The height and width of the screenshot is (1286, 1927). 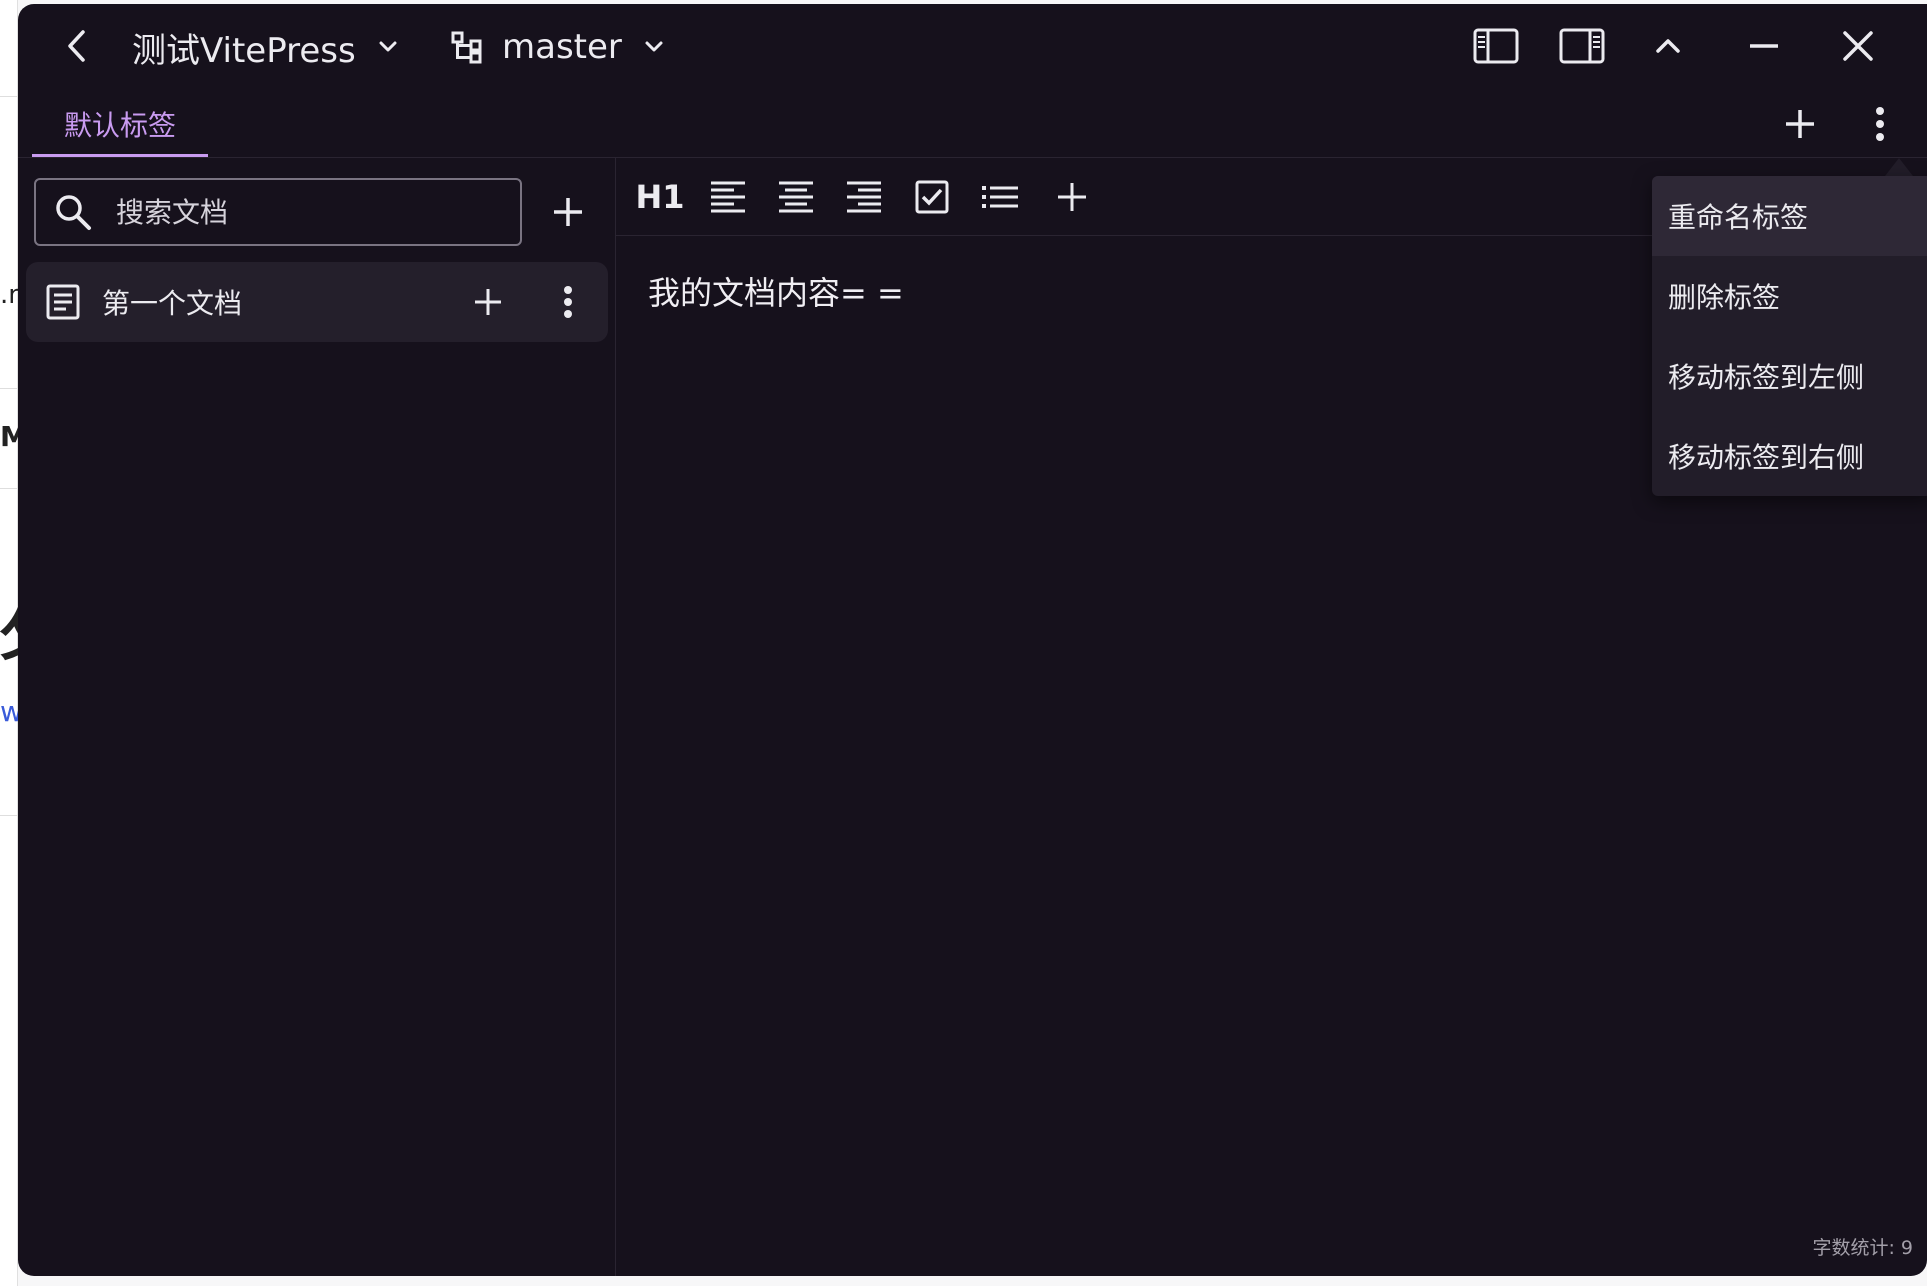 I want to click on list-icon, so click(x=1000, y=197).